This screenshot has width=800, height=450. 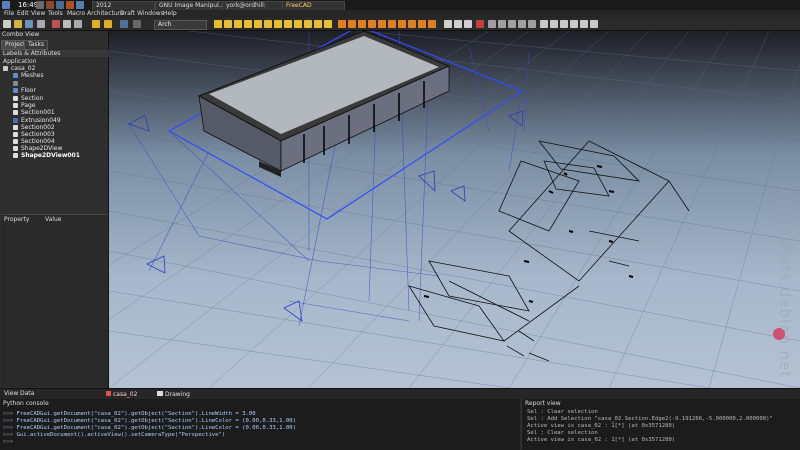 What do you see at coordinates (170, 14) in the screenshot?
I see `menu-help: Help` at bounding box center [170, 14].